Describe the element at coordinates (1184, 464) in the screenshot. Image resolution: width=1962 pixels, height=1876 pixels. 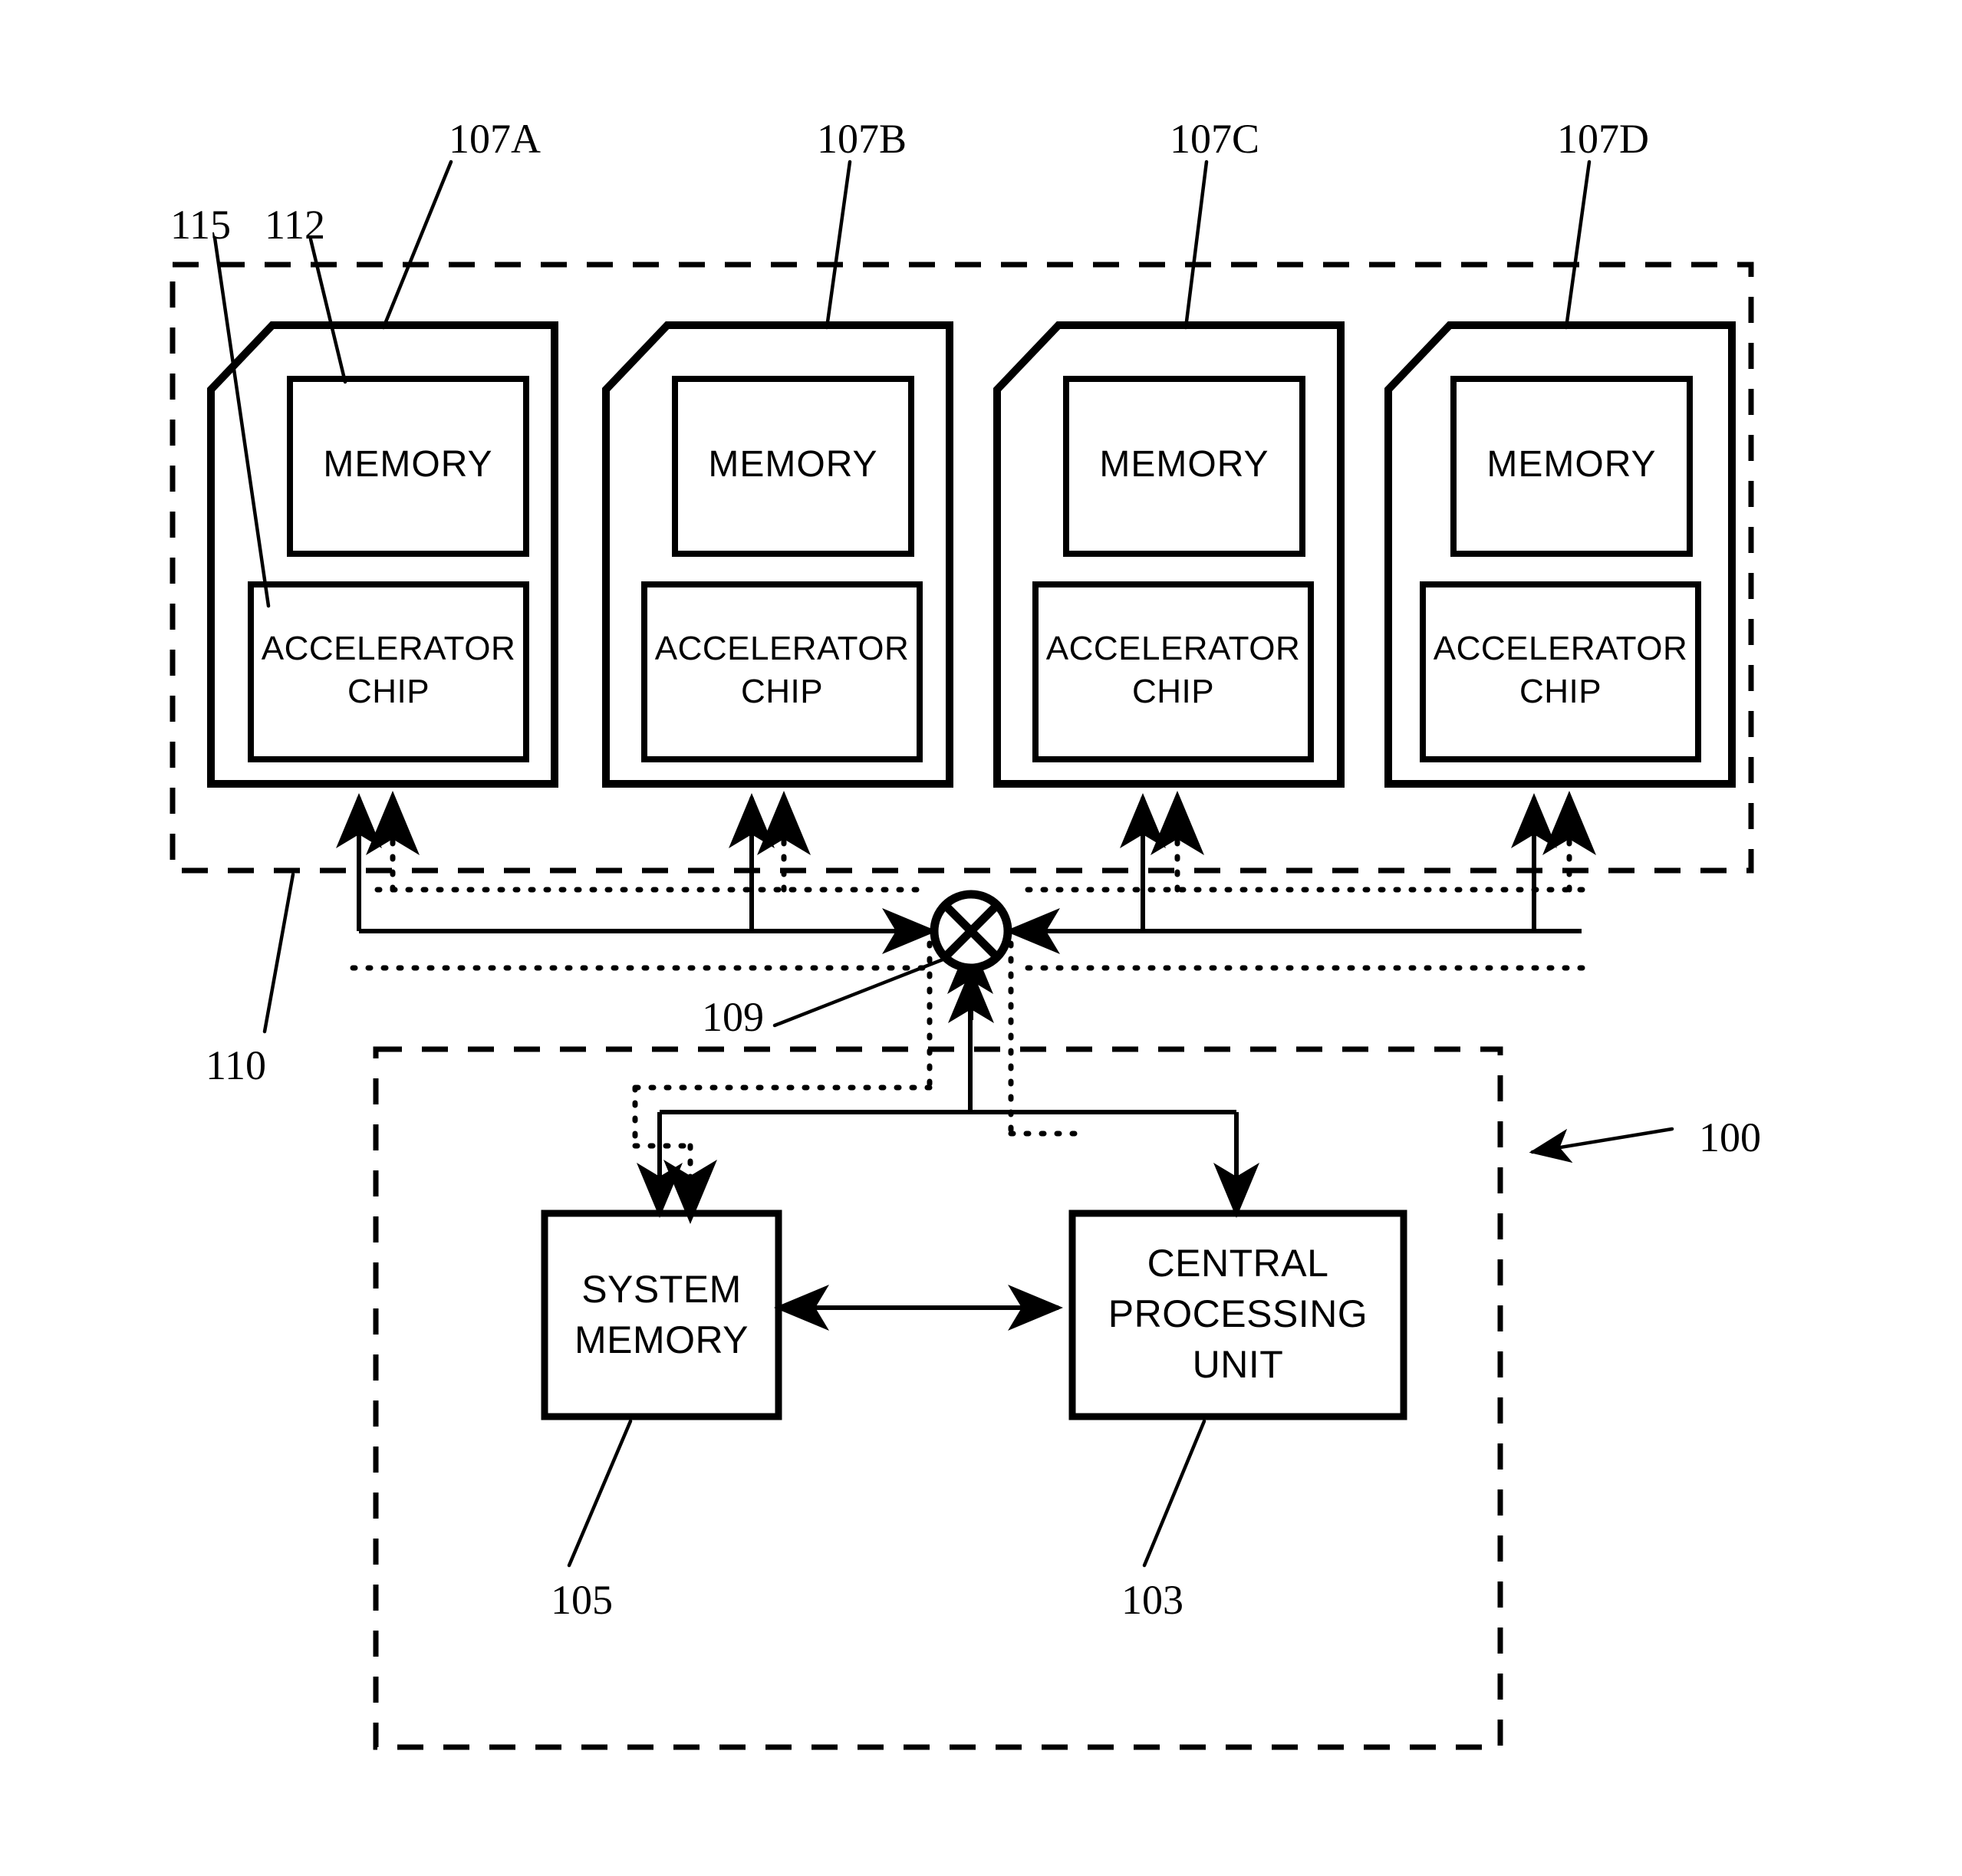
I see `memory-label-107c: MEMORY` at that location.